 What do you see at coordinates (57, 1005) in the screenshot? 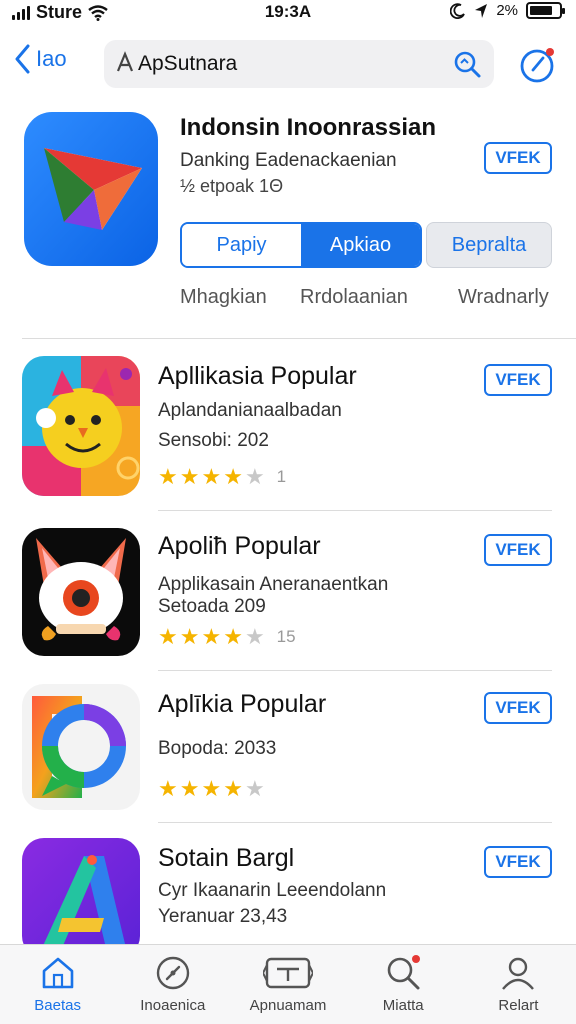
I see `tab-label: Baetas` at bounding box center [57, 1005].